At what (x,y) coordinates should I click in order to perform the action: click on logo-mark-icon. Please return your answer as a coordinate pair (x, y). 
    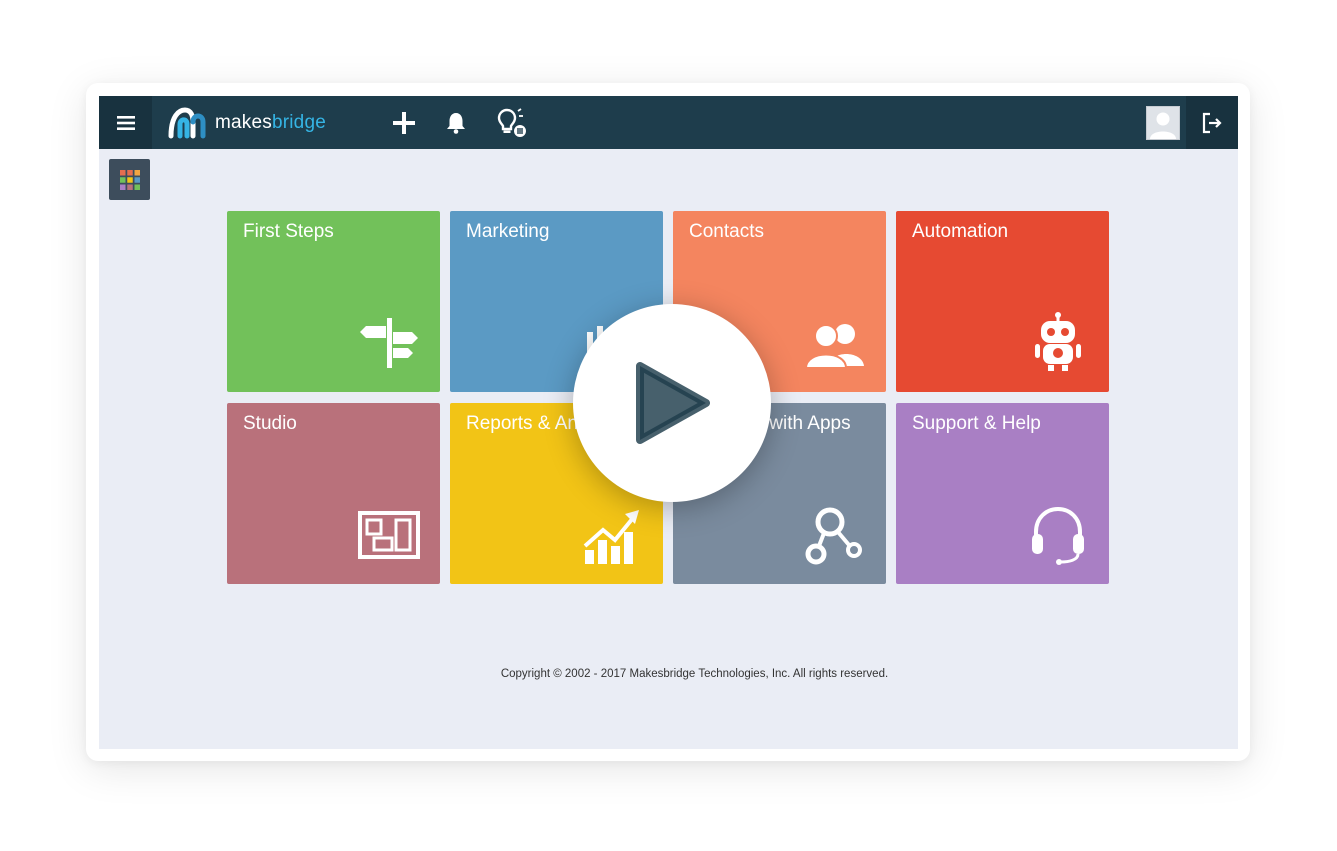
    Looking at the image, I should click on (187, 123).